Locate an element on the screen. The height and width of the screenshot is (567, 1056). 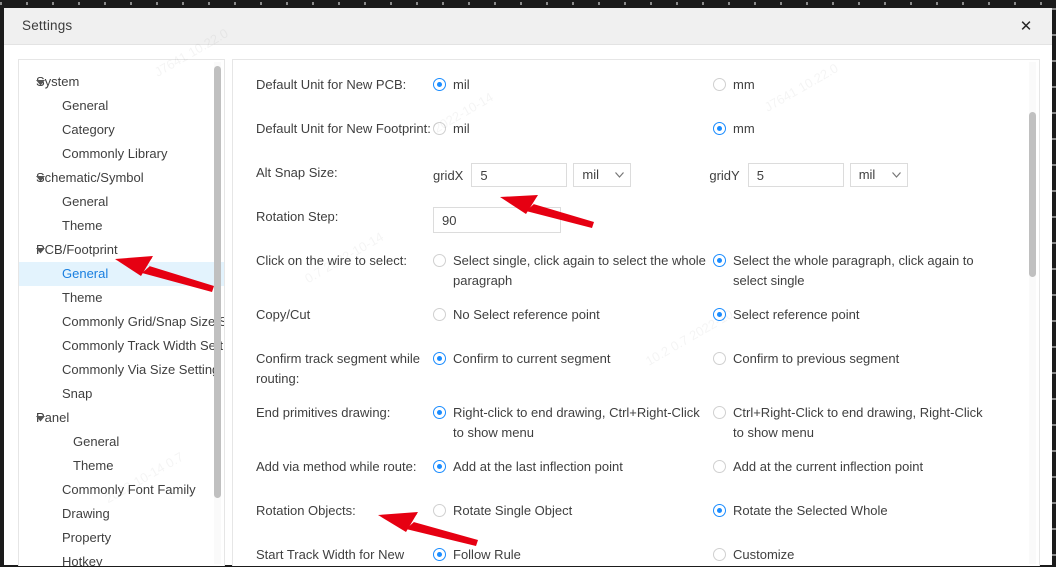
sidebar-item-commonly-library: Commonly Library is located at coordinates (121, 154).